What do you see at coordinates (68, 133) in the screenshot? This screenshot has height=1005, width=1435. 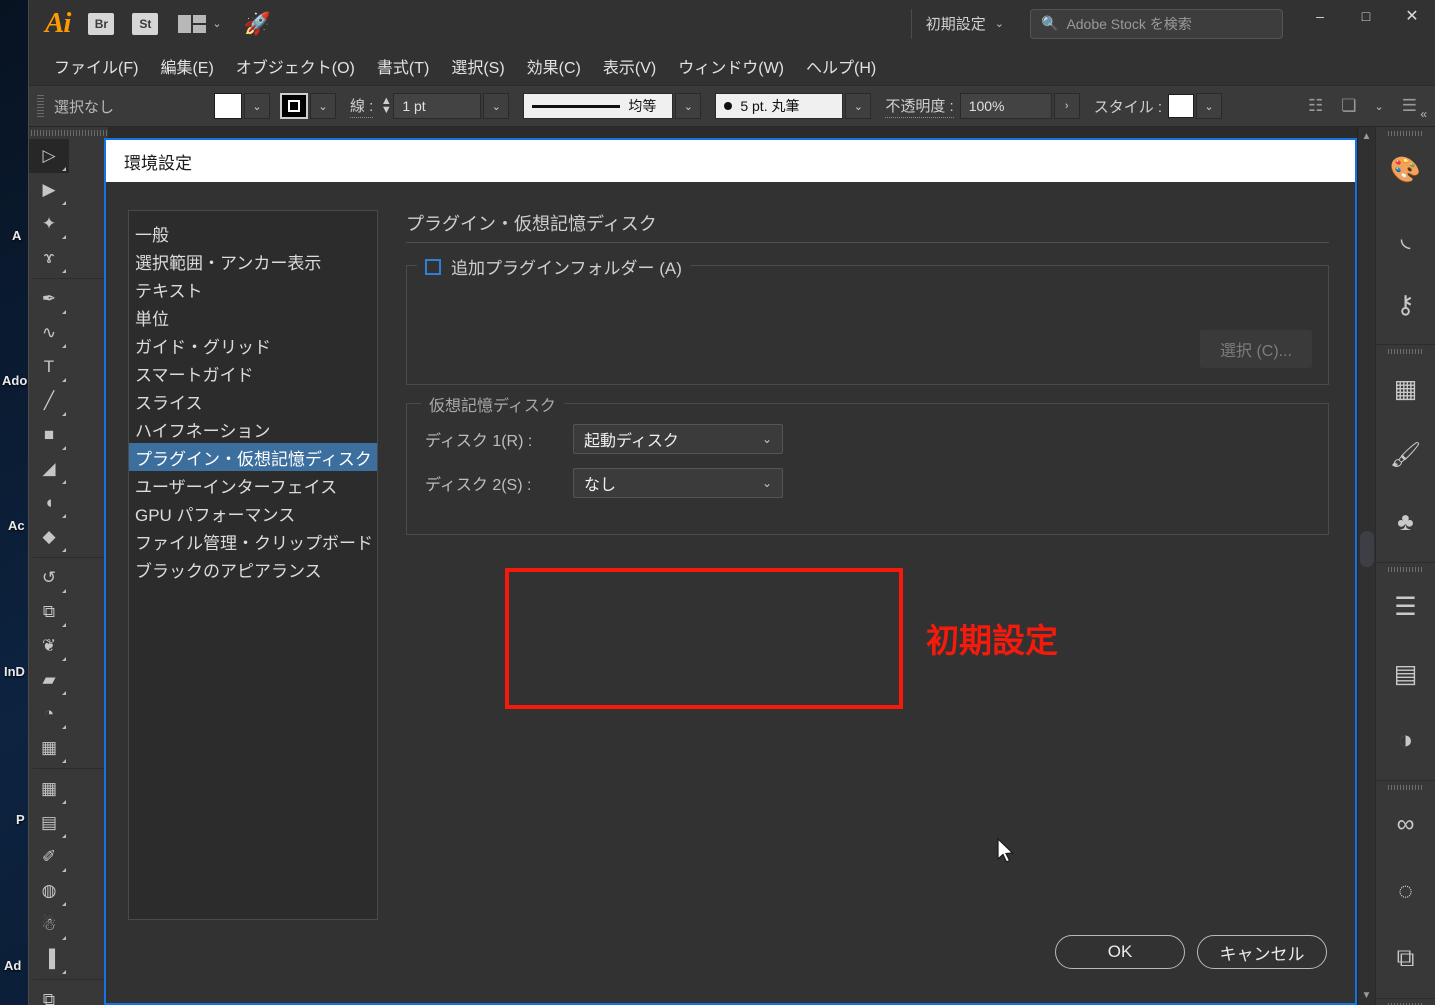 I see `tools-panel-grip` at bounding box center [68, 133].